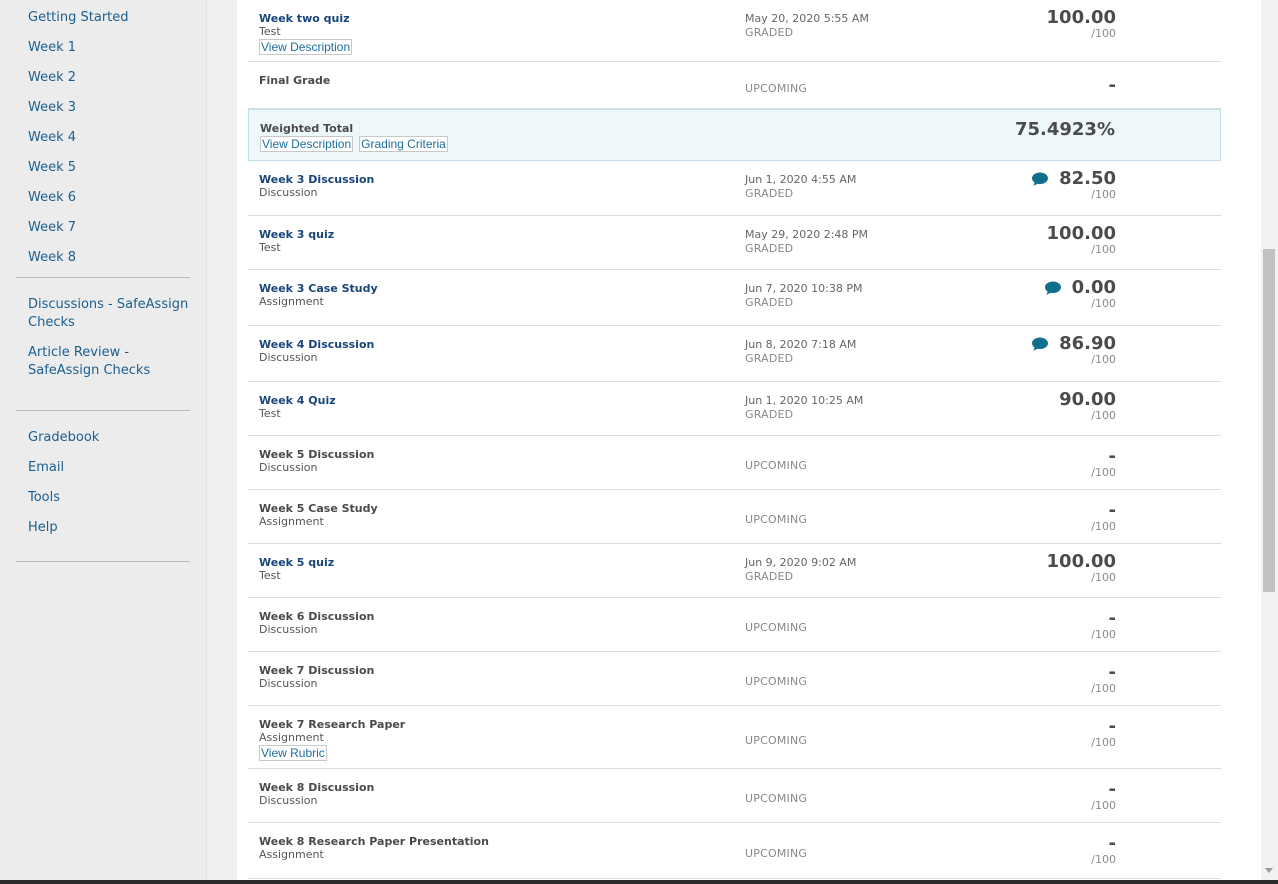  I want to click on nav-week-3: Week 3, so click(103, 105).